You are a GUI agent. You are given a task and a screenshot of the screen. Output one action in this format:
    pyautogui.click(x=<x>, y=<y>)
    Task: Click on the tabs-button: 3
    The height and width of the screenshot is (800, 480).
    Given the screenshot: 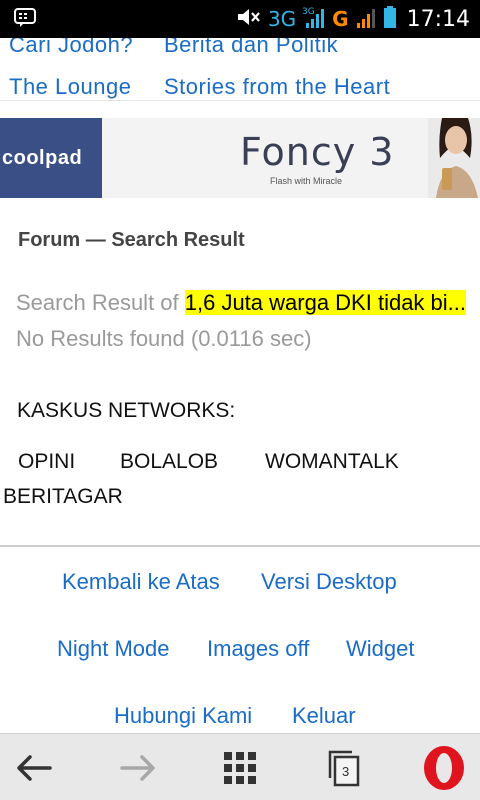 What is the action you would take?
    pyautogui.click(x=344, y=767)
    